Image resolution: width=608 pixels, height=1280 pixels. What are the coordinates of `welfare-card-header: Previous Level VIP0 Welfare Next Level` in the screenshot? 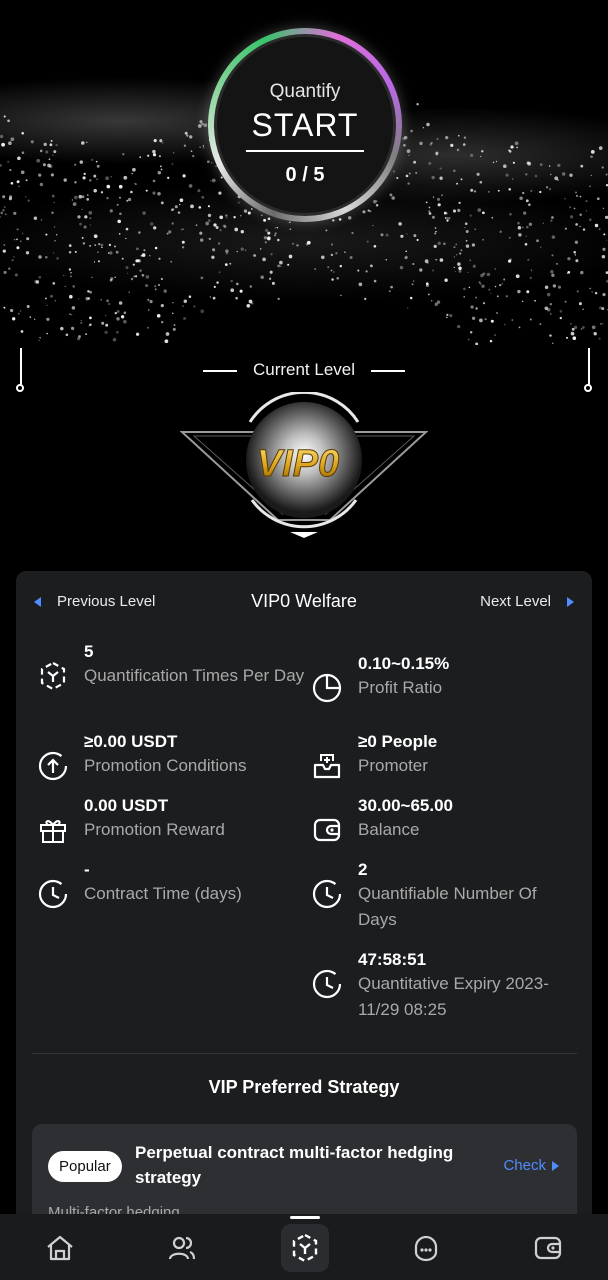 It's located at (304, 602).